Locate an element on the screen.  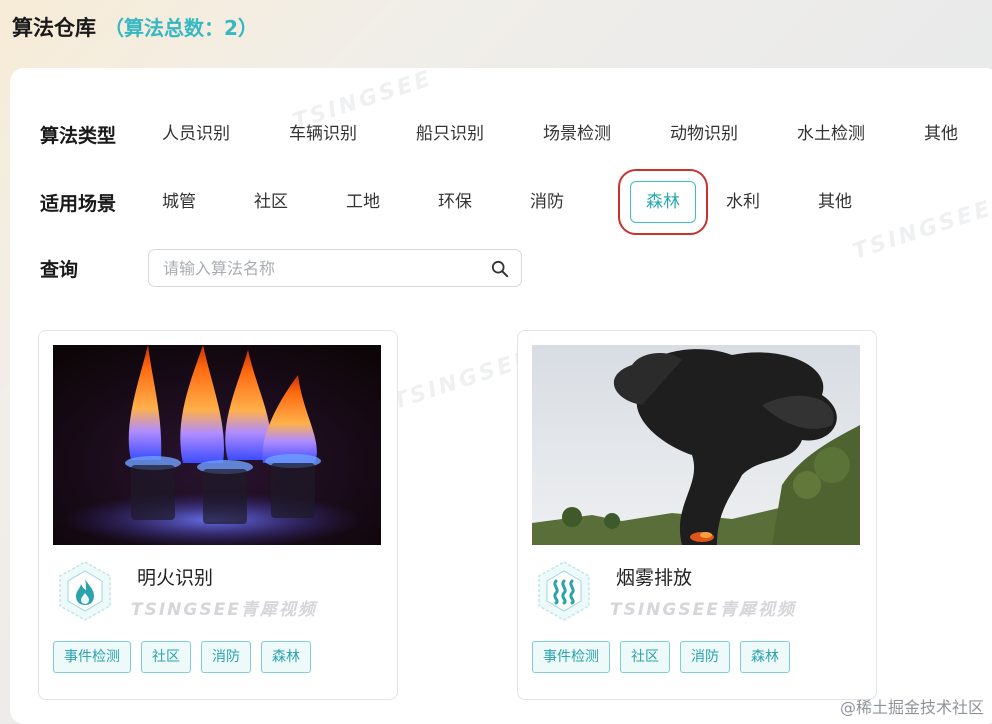
filter-scene-forest: 森林 is located at coordinates (663, 202).